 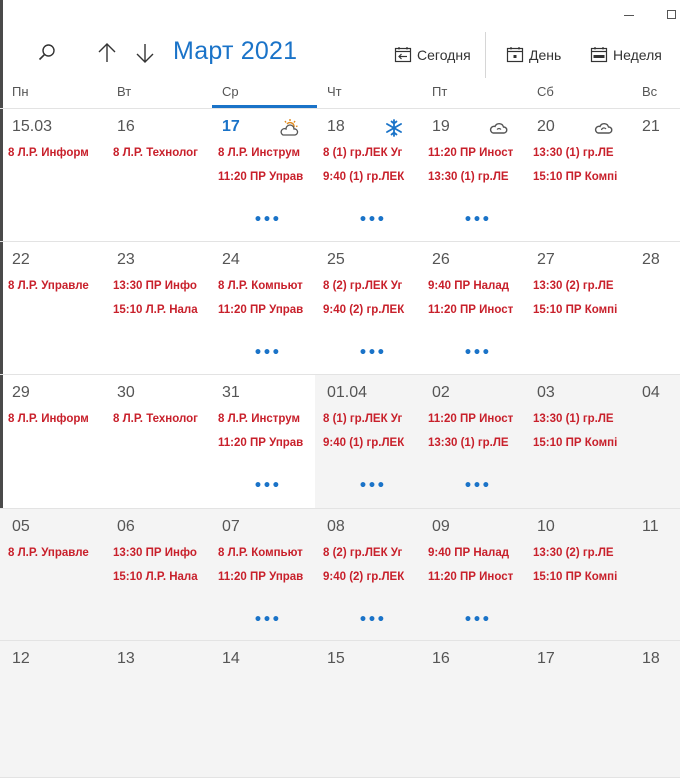 I want to click on day-cell: 24 8 Л.Р. Компьют 11:20 ПР Управ •••, so click(x=262, y=308).